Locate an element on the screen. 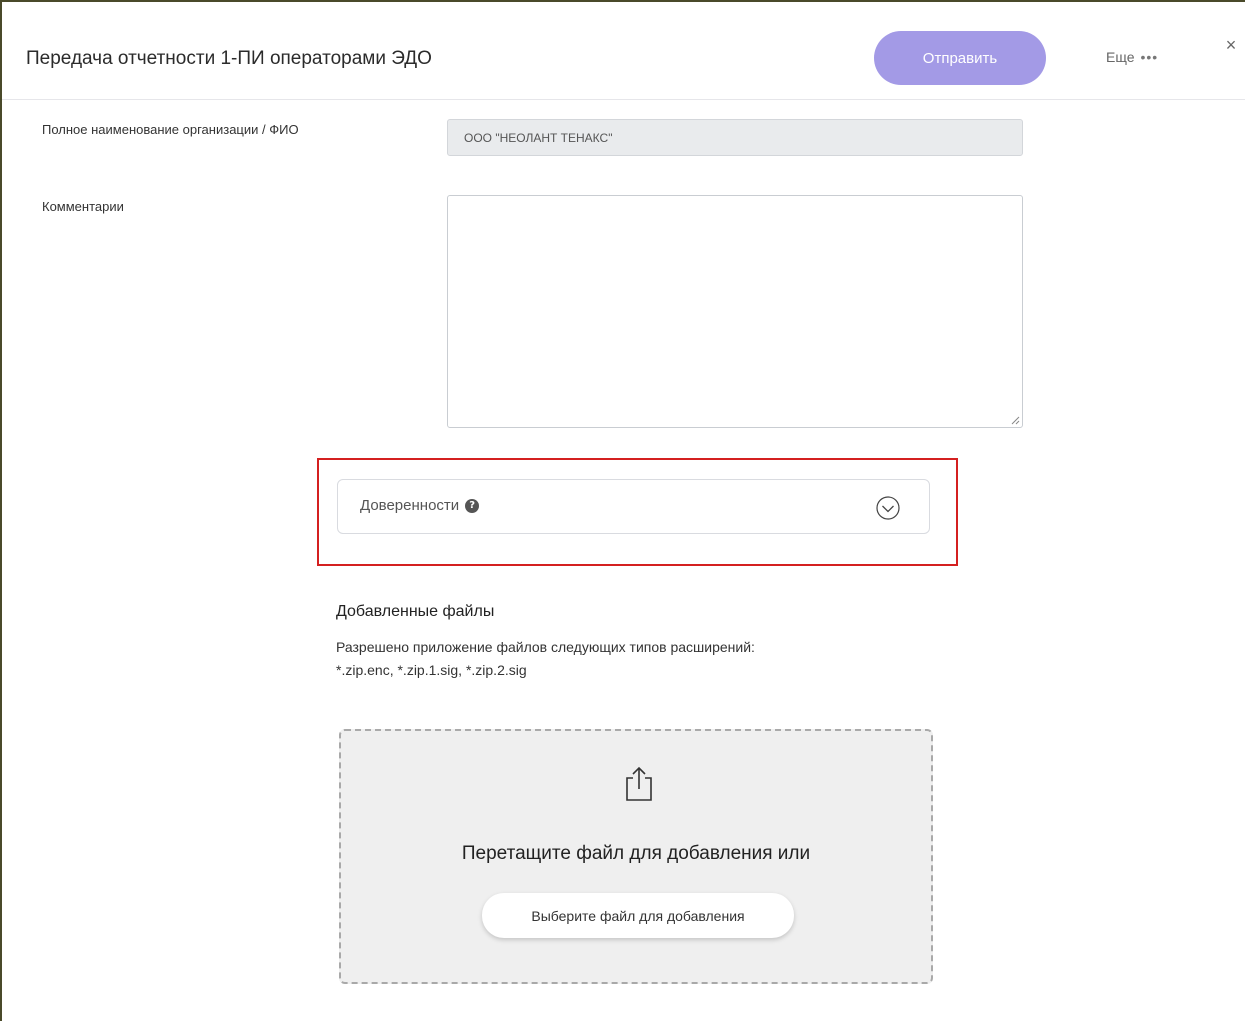 This screenshot has height=1021, width=1245. chevron-down-icon is located at coordinates (888, 508).